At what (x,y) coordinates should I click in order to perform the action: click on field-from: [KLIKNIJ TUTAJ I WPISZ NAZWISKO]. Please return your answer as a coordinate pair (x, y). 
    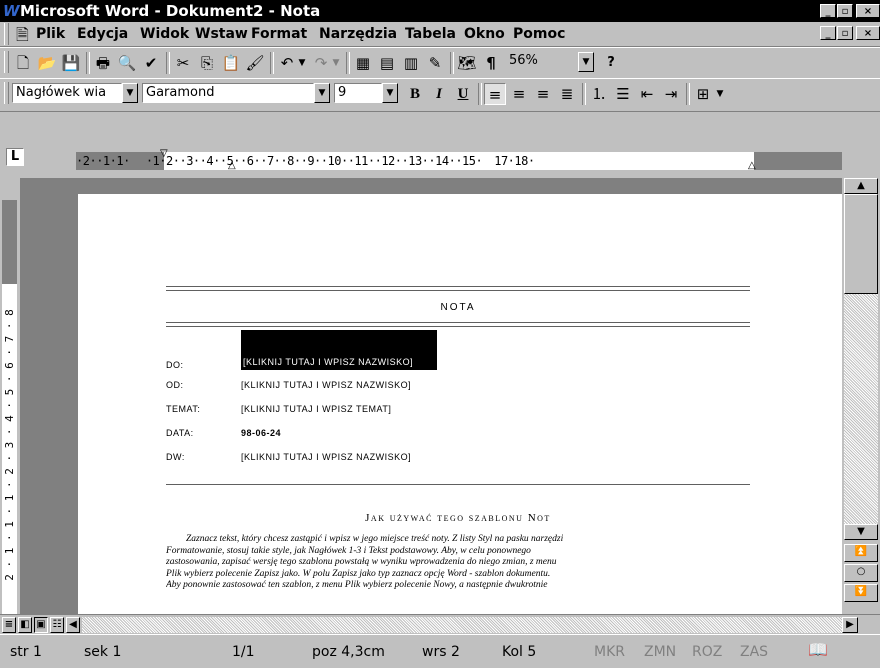
    Looking at the image, I should click on (326, 385).